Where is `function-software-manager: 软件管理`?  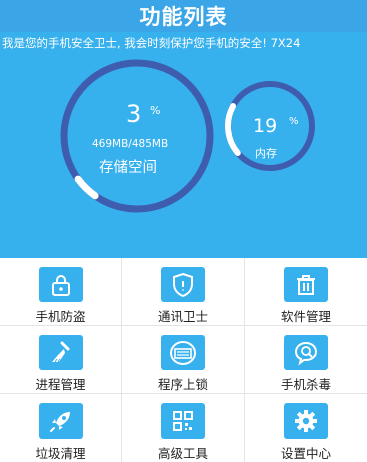
function-software-manager: 软件管理 is located at coordinates (306, 291).